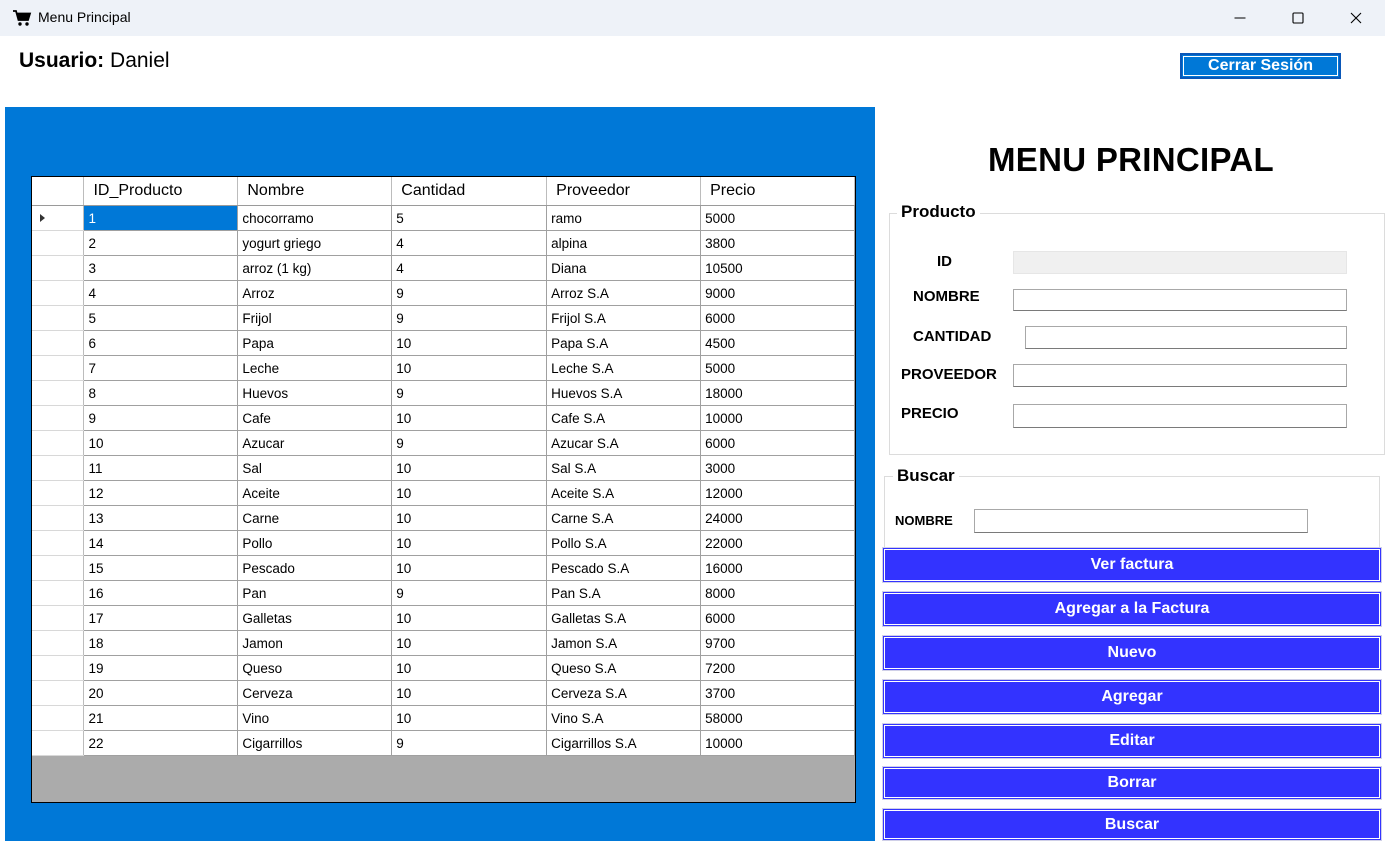  I want to click on proveedor-cell: Aceite S.A, so click(624, 493).